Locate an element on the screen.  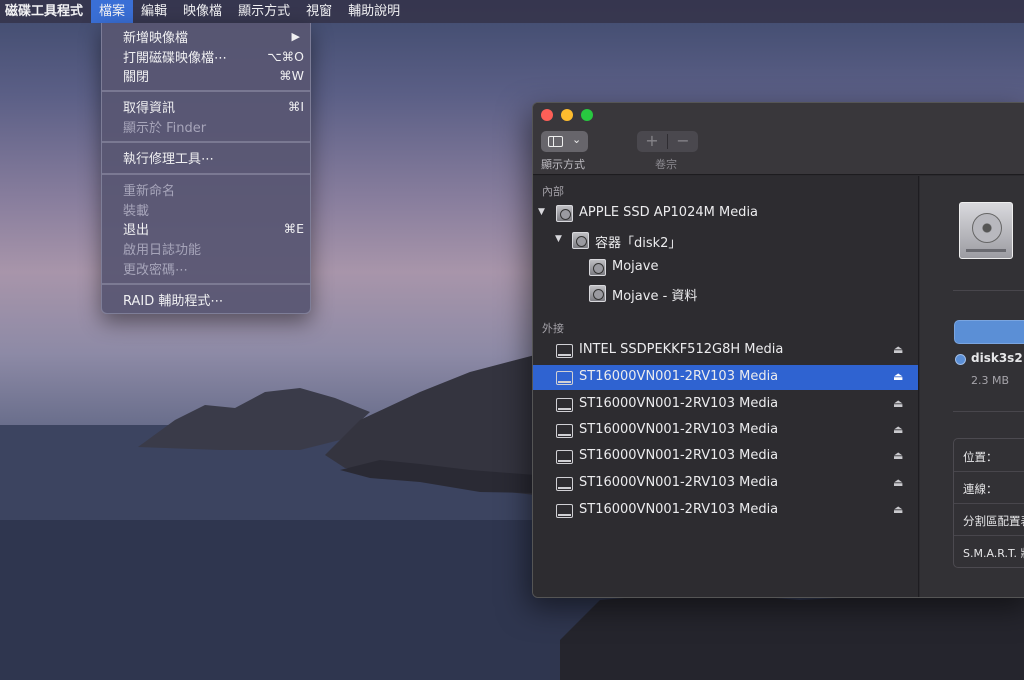
menu-item-open-image: 打開磁碟映像檔⋯ ⌥⌘O is located at coordinates (206, 56).